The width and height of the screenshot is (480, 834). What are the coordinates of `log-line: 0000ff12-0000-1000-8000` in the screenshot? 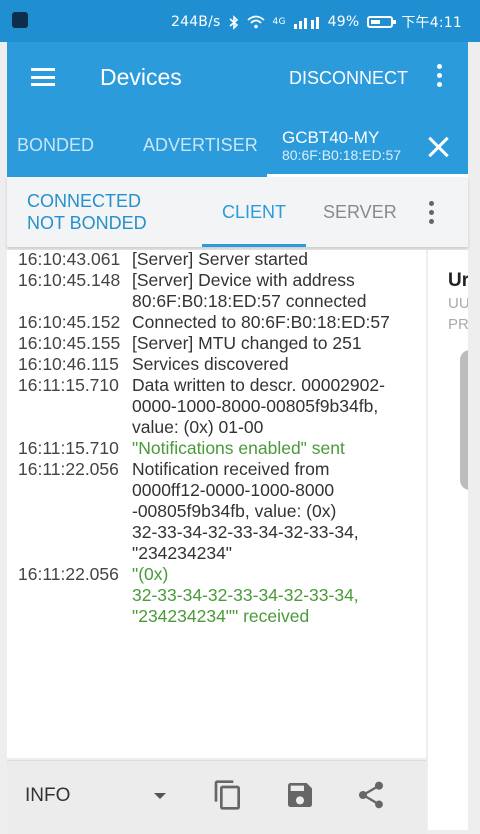 It's located at (176, 490).